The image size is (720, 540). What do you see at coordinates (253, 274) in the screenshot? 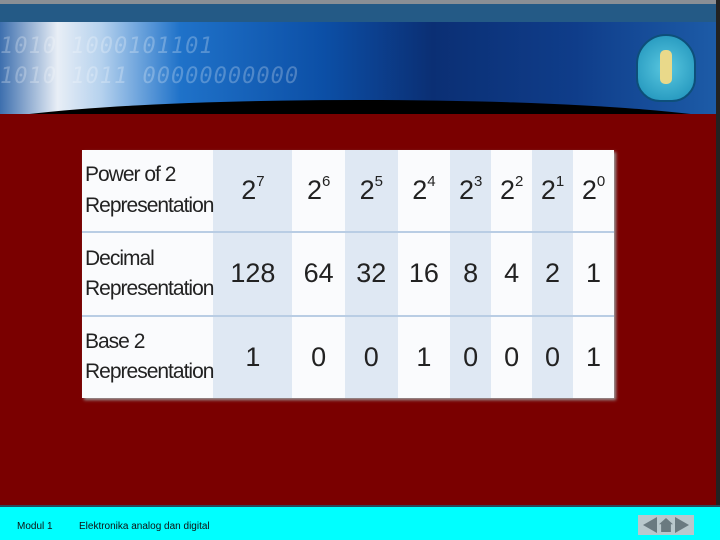
I see `table-cell: 128` at bounding box center [253, 274].